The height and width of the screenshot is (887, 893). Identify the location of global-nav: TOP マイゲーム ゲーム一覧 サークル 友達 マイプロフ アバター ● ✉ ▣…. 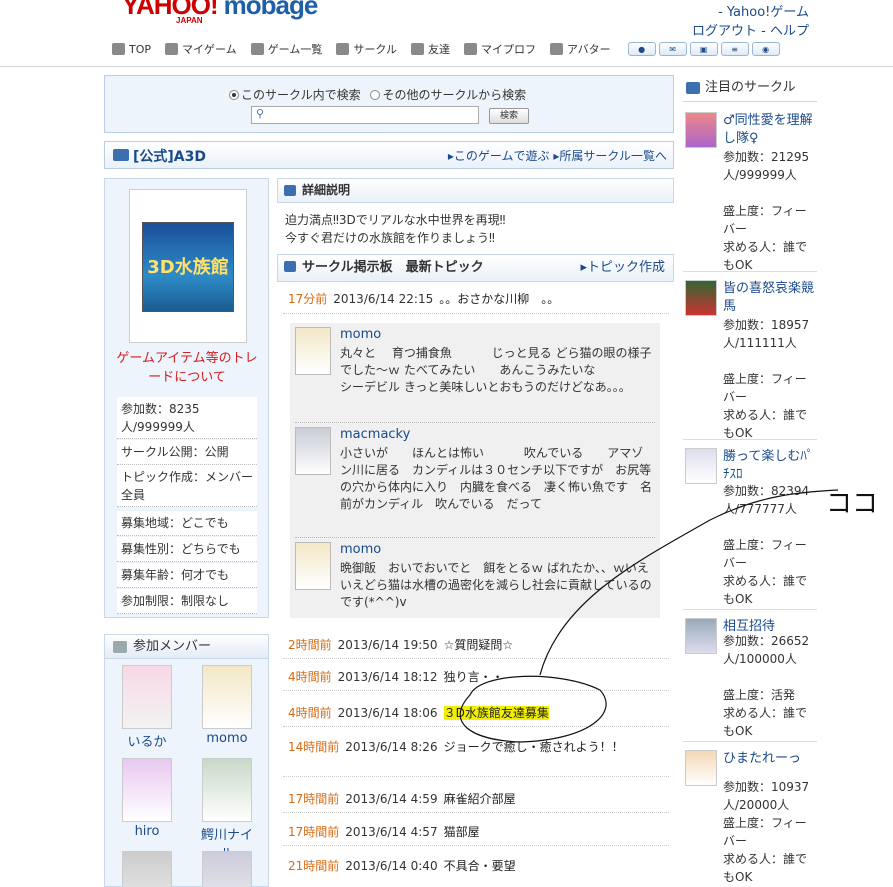
(446, 49).